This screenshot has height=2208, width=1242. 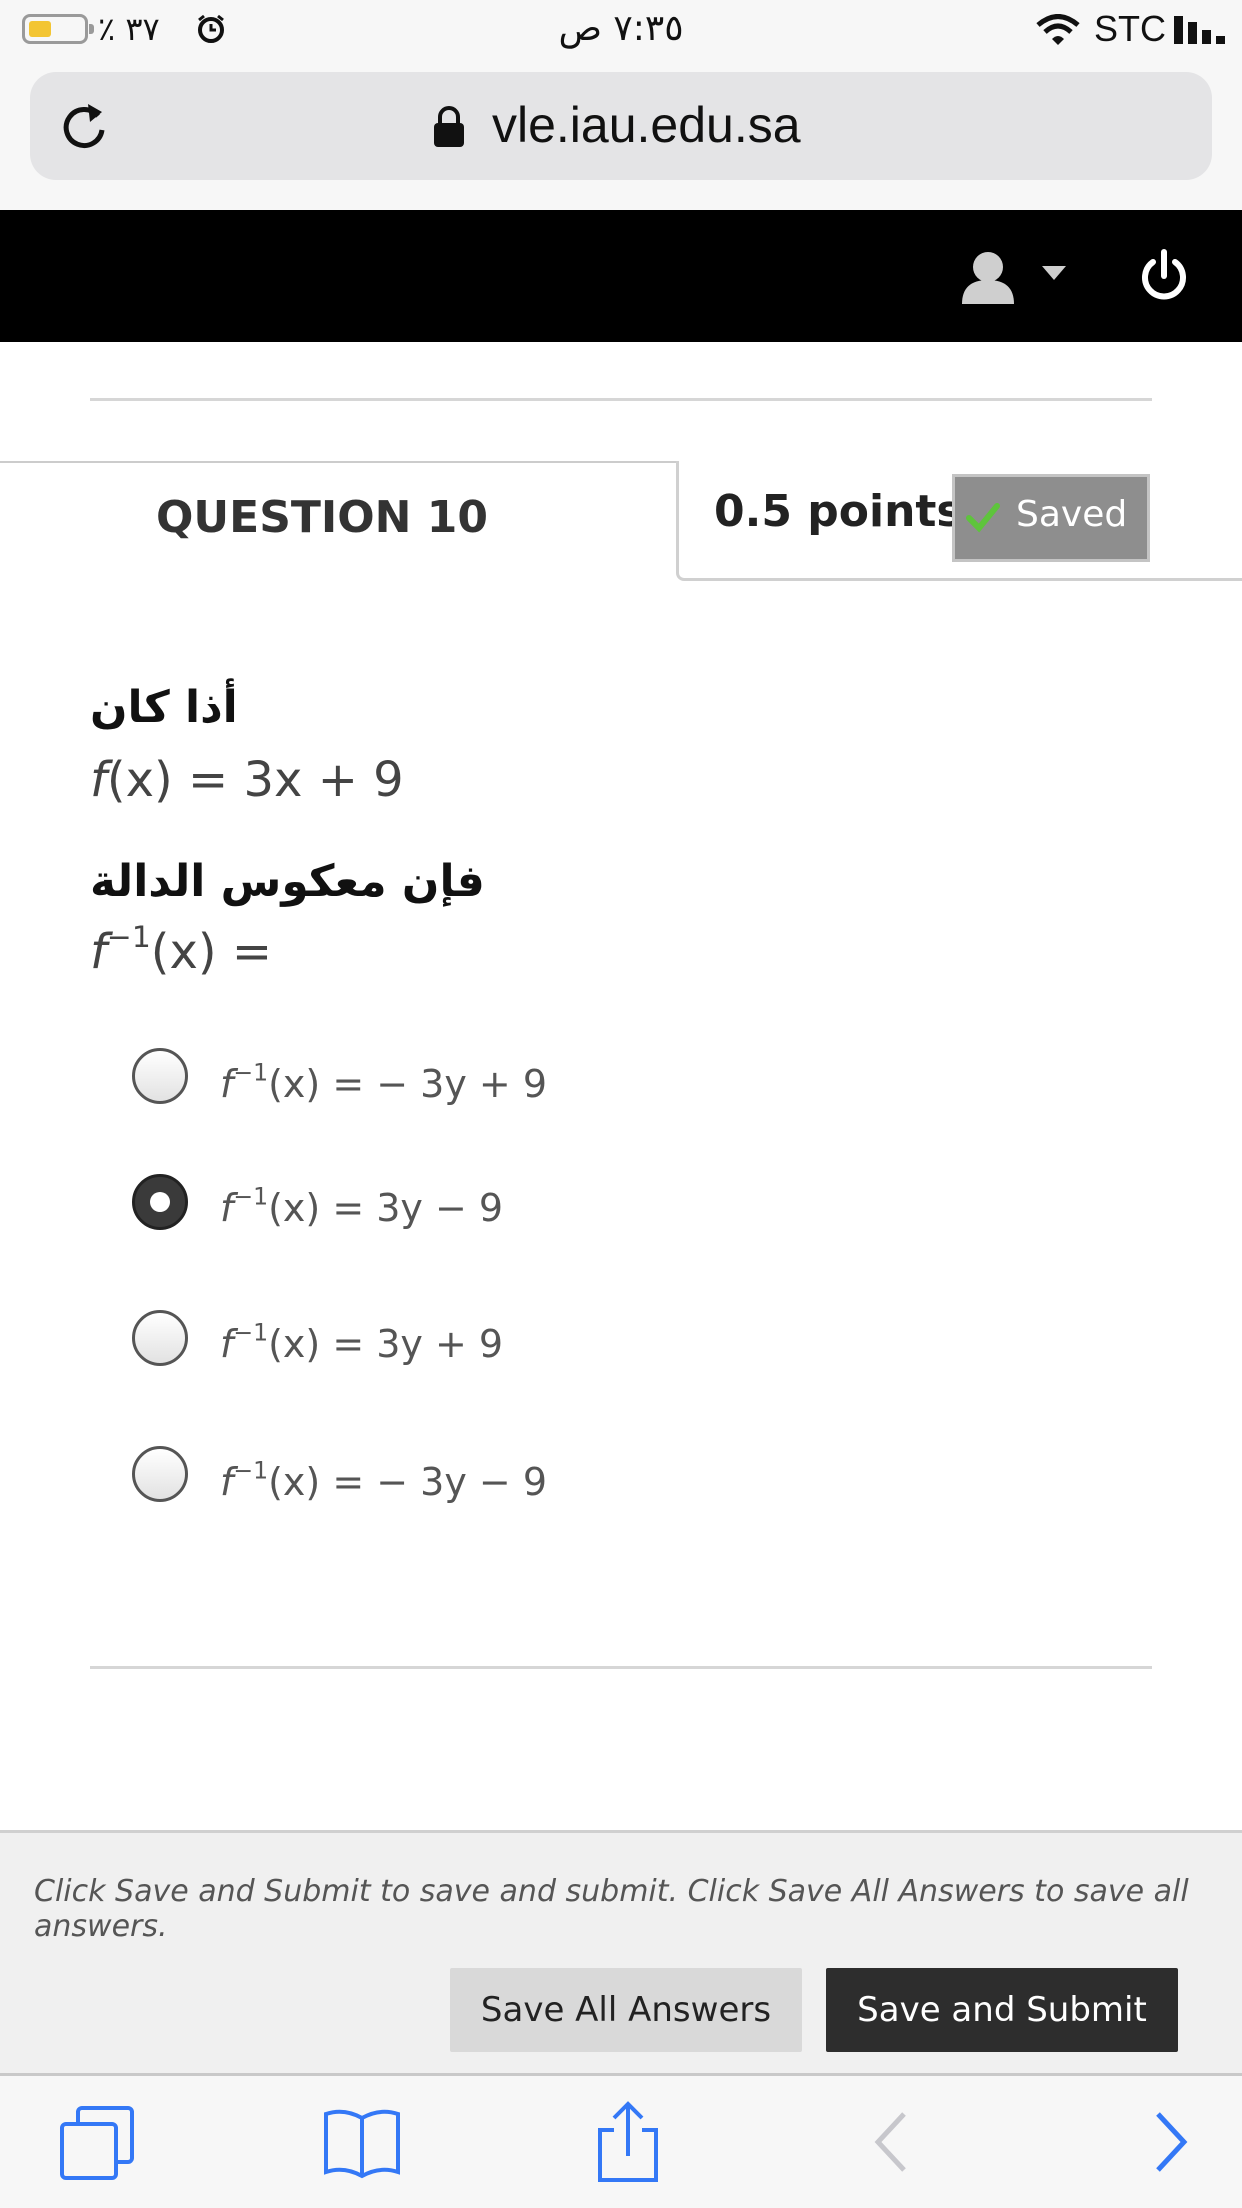 I want to click on option-rhs: (x) = − 3y + 9, so click(x=408, y=1084).